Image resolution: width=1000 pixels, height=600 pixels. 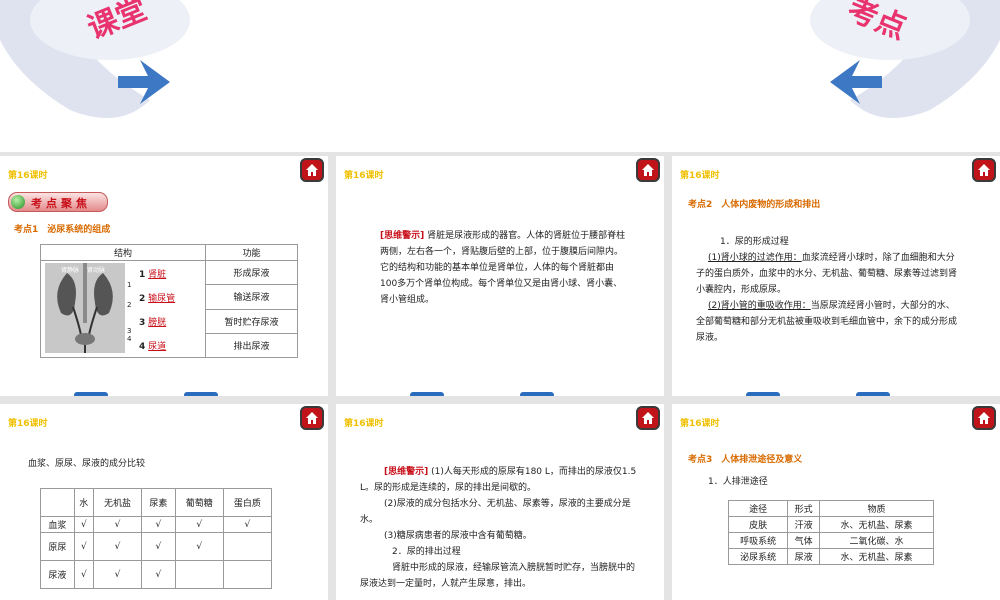 I want to click on structure-label-2: 2 输尿管, so click(x=170, y=297).